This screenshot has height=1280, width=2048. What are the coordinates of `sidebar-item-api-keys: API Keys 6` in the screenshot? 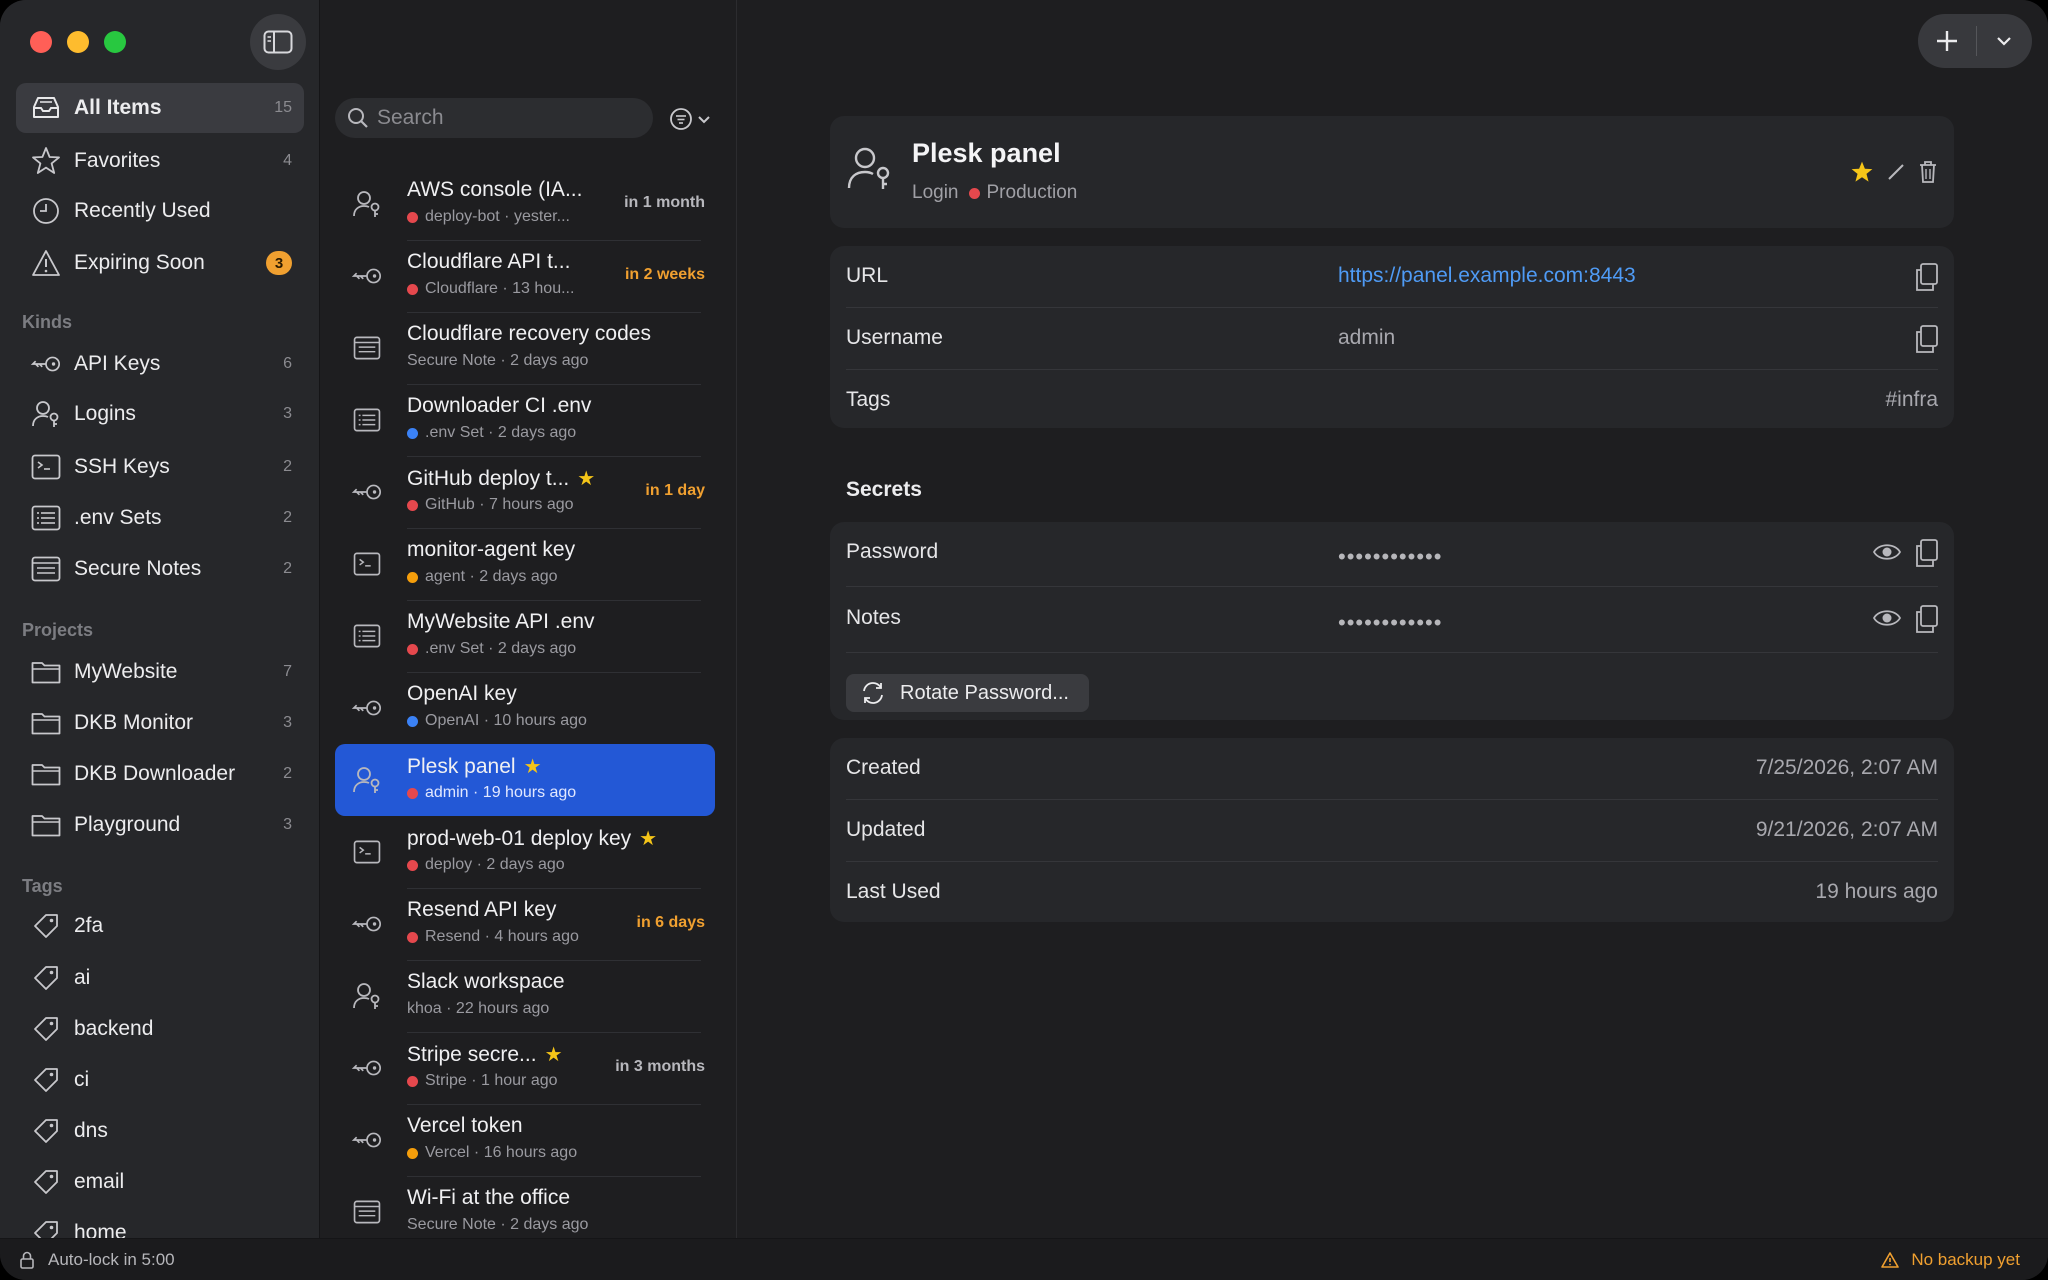 It's located at (160, 364).